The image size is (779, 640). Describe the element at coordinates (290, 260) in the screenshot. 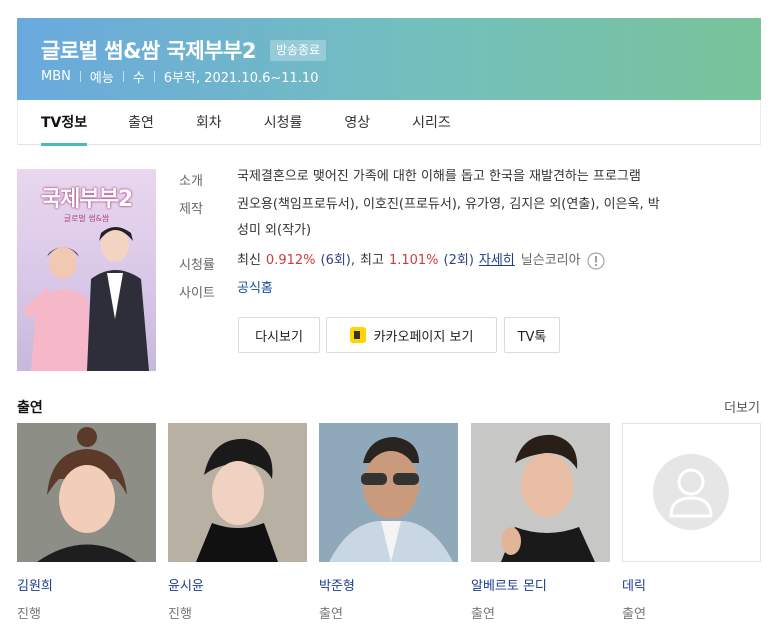

I see `ratings-latest-value: 0.912%` at that location.